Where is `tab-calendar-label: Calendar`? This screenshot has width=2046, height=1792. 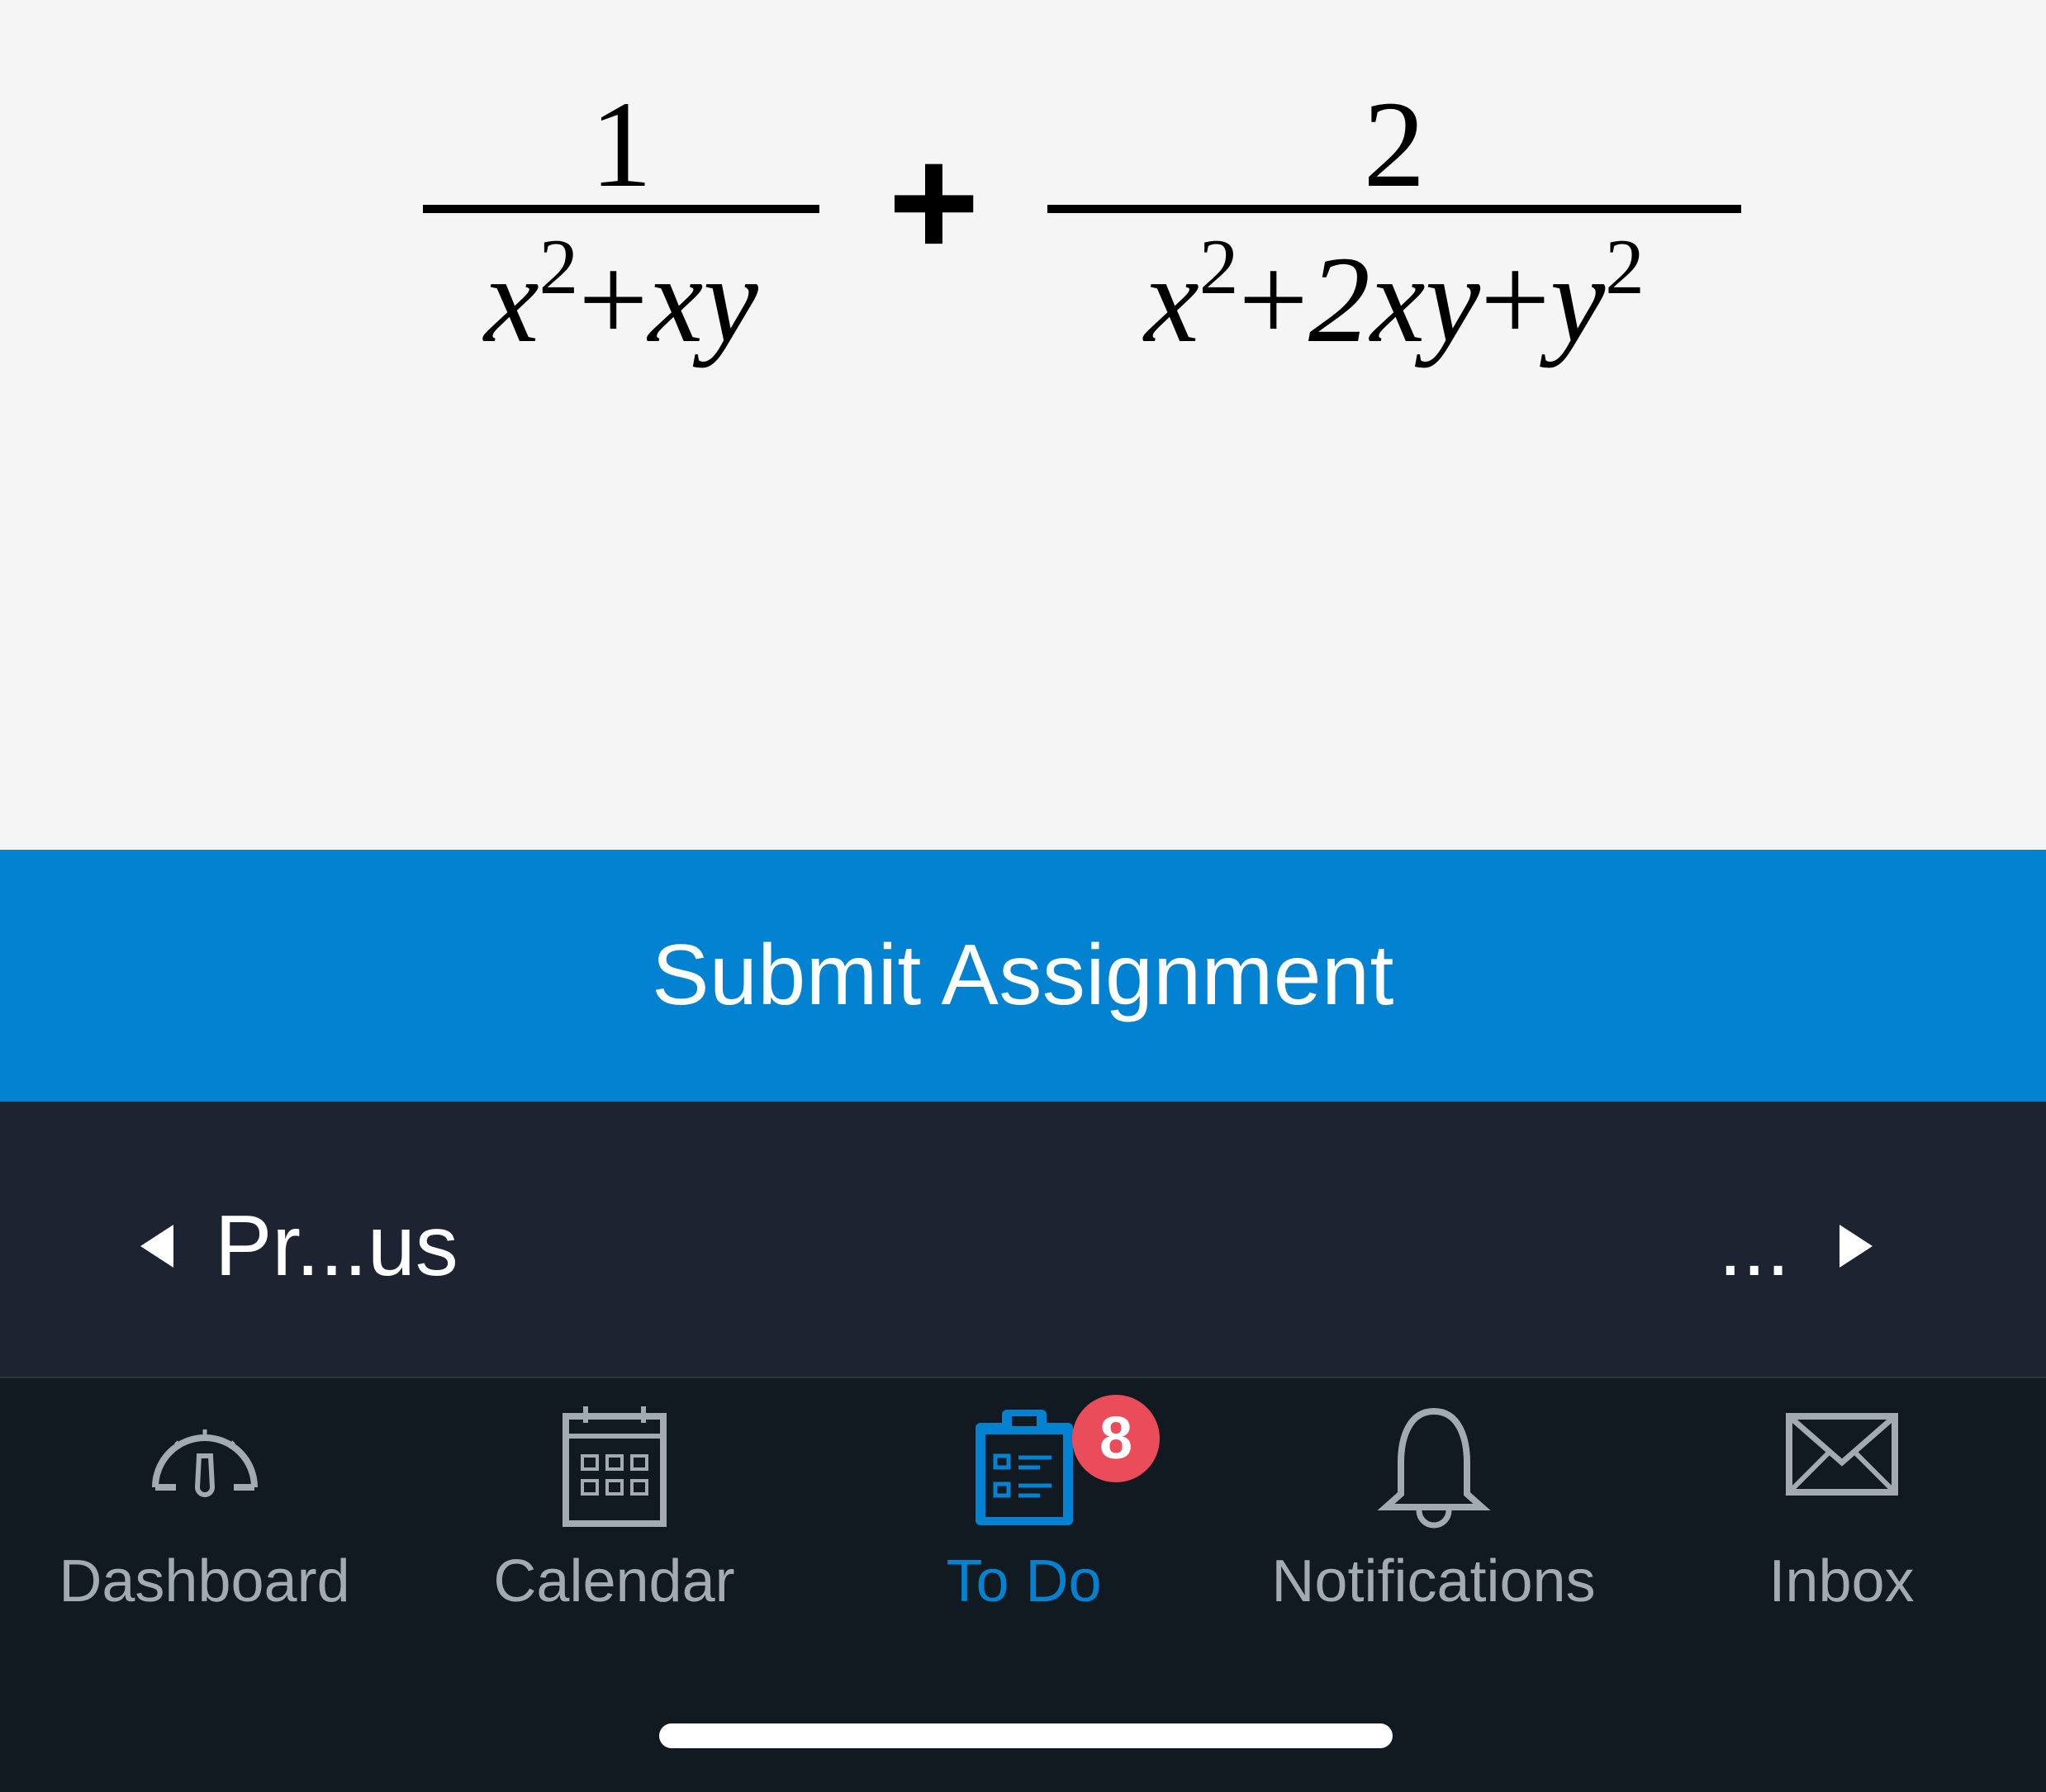 tab-calendar-label: Calendar is located at coordinates (614, 1581).